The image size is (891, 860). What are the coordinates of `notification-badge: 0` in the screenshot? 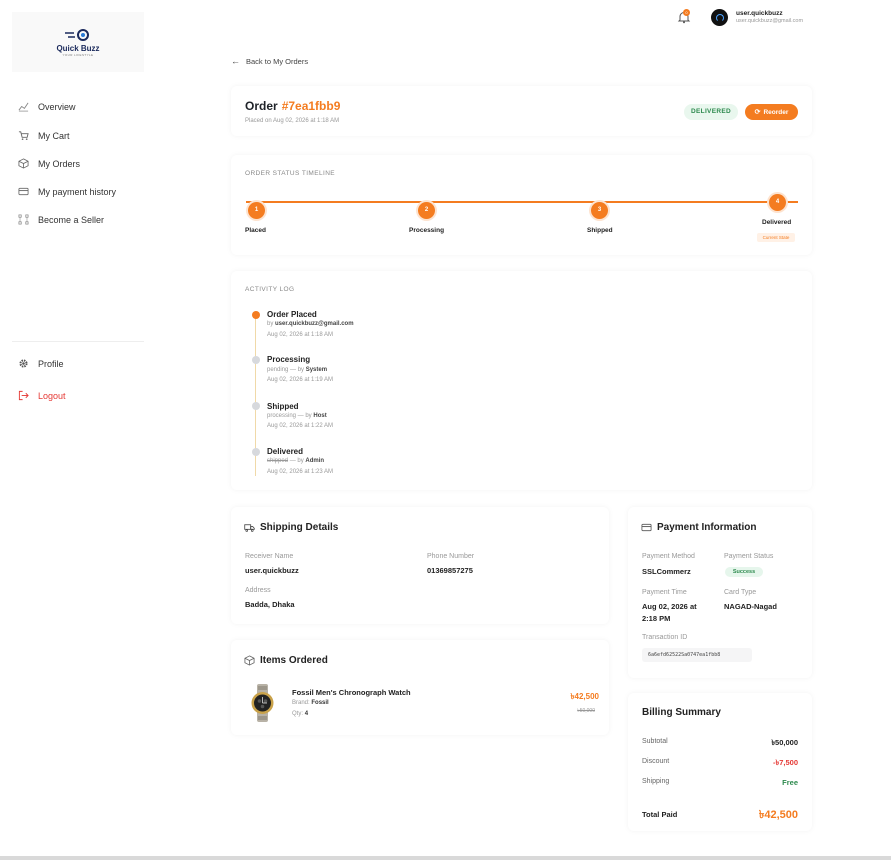 It's located at (686, 12).